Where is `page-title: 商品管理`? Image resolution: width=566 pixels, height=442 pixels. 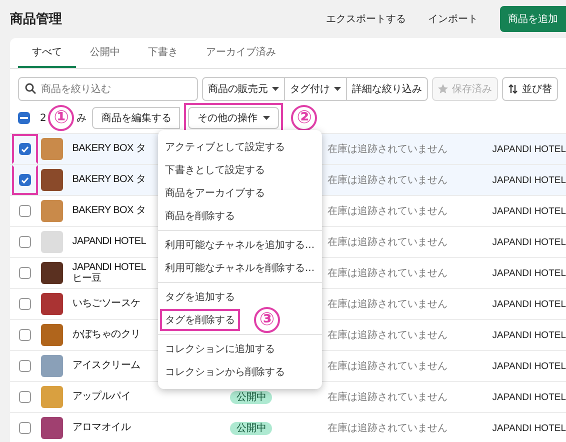
page-title: 商品管理 is located at coordinates (36, 19).